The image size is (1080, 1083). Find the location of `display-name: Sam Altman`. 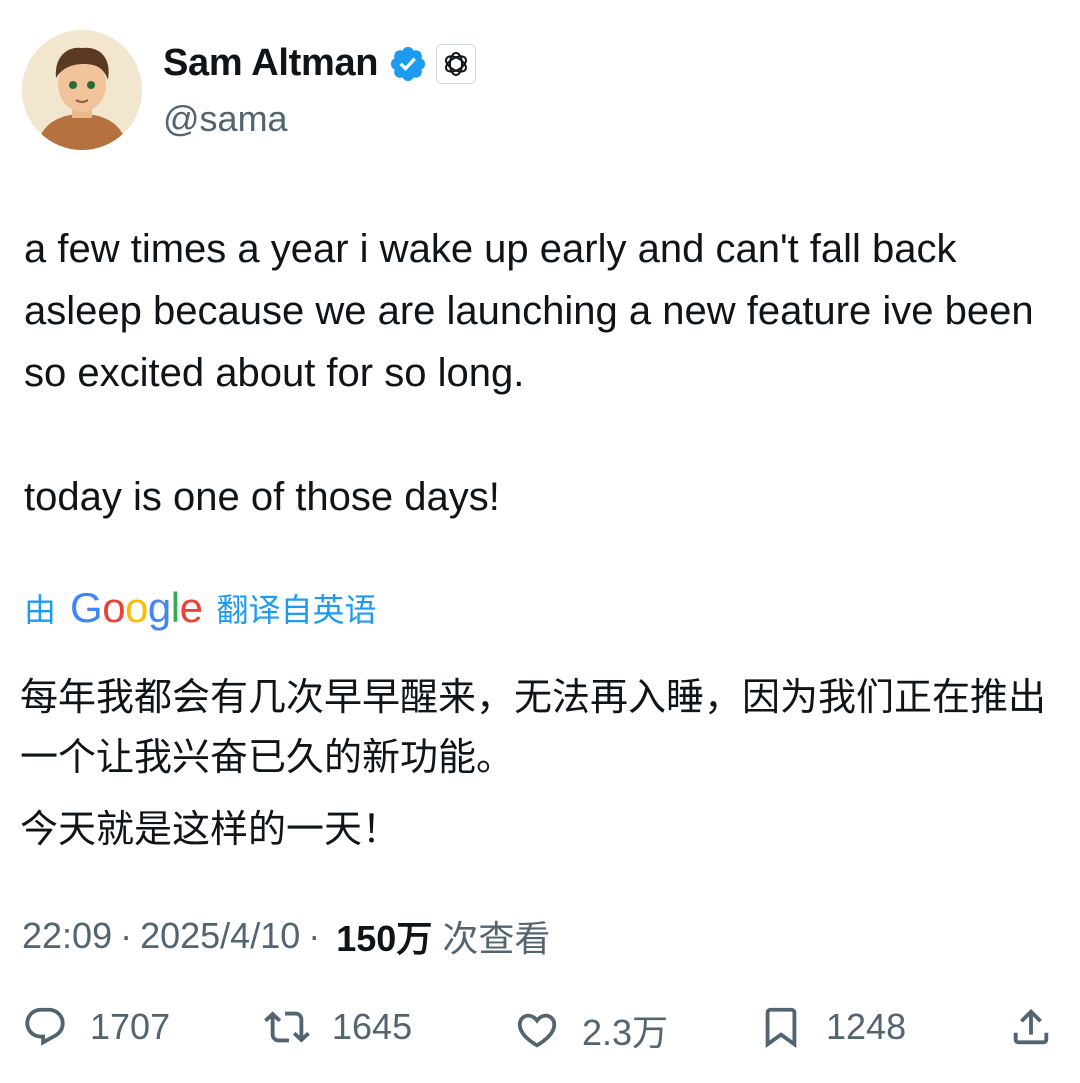

display-name: Sam Altman is located at coordinates (271, 63).